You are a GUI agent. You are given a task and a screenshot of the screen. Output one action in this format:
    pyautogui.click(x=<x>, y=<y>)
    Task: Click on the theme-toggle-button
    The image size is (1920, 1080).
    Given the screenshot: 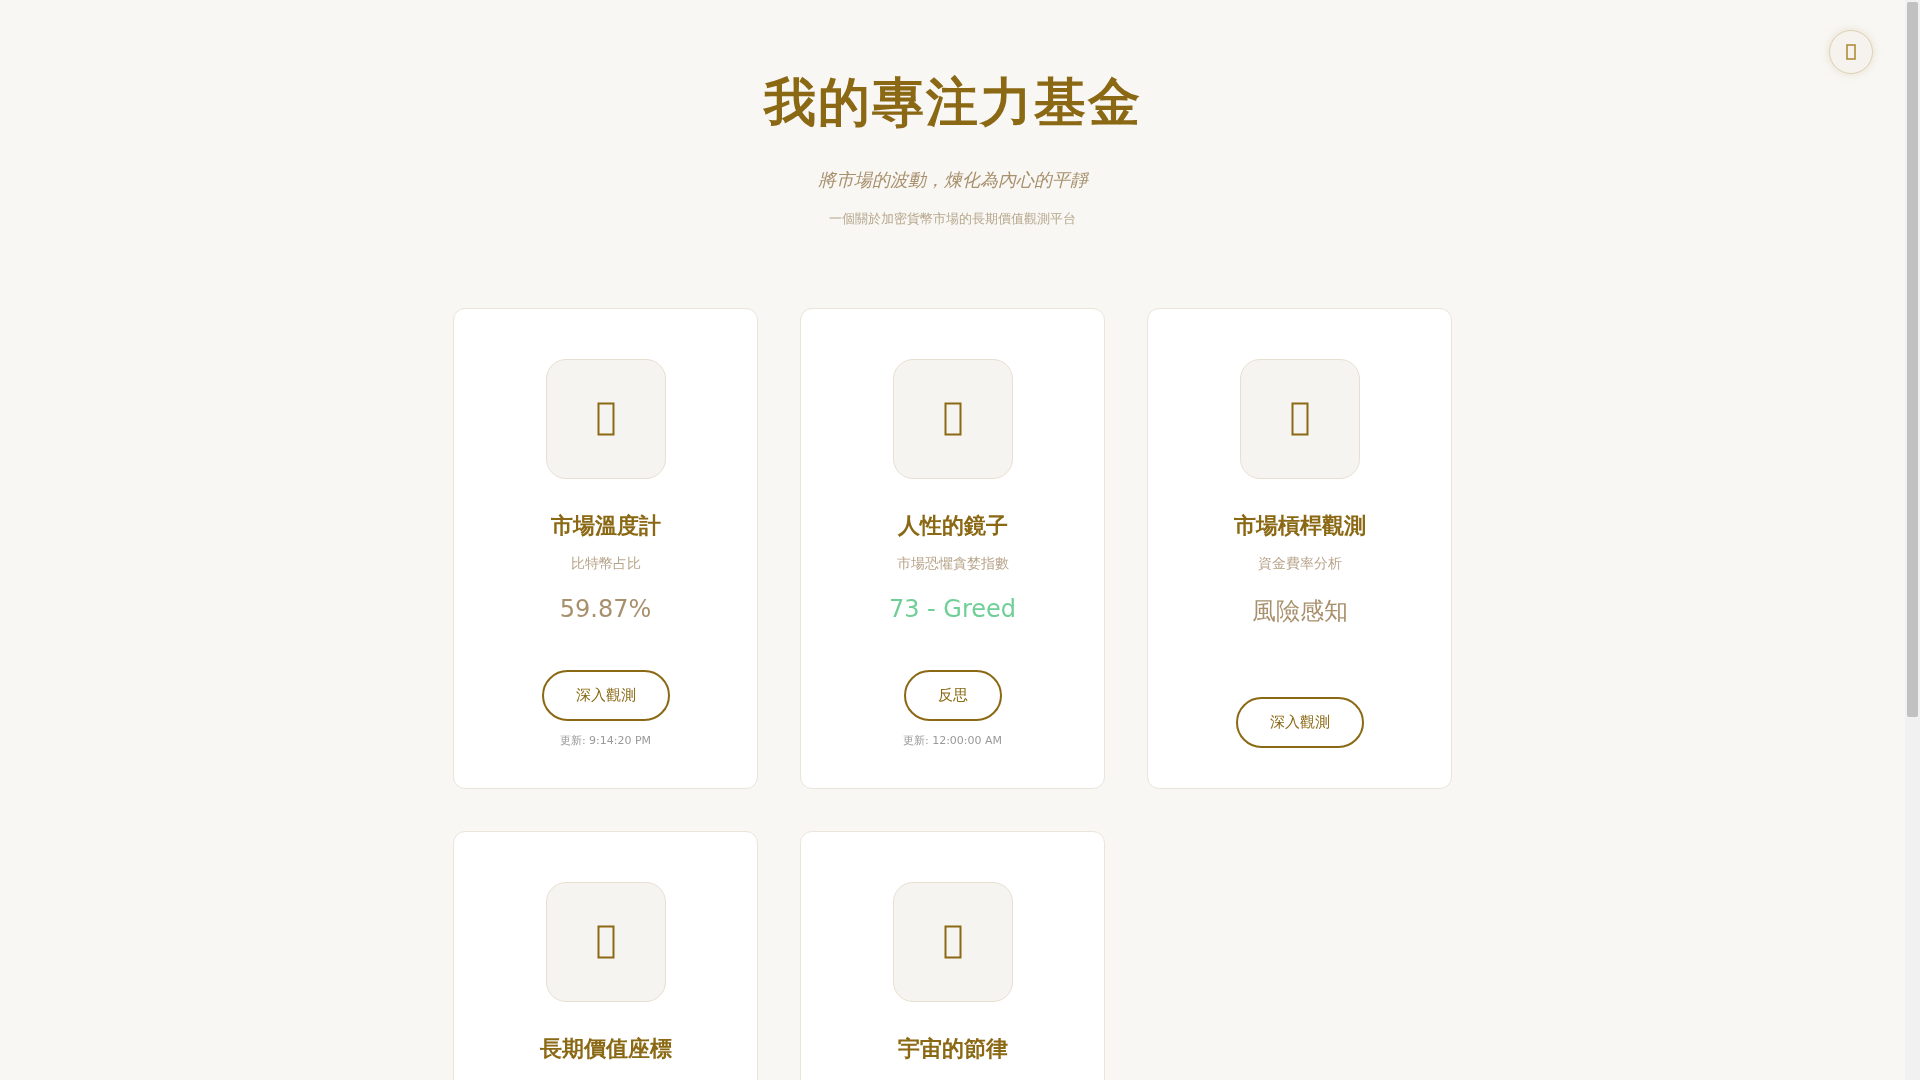 What is the action you would take?
    pyautogui.click(x=1851, y=52)
    